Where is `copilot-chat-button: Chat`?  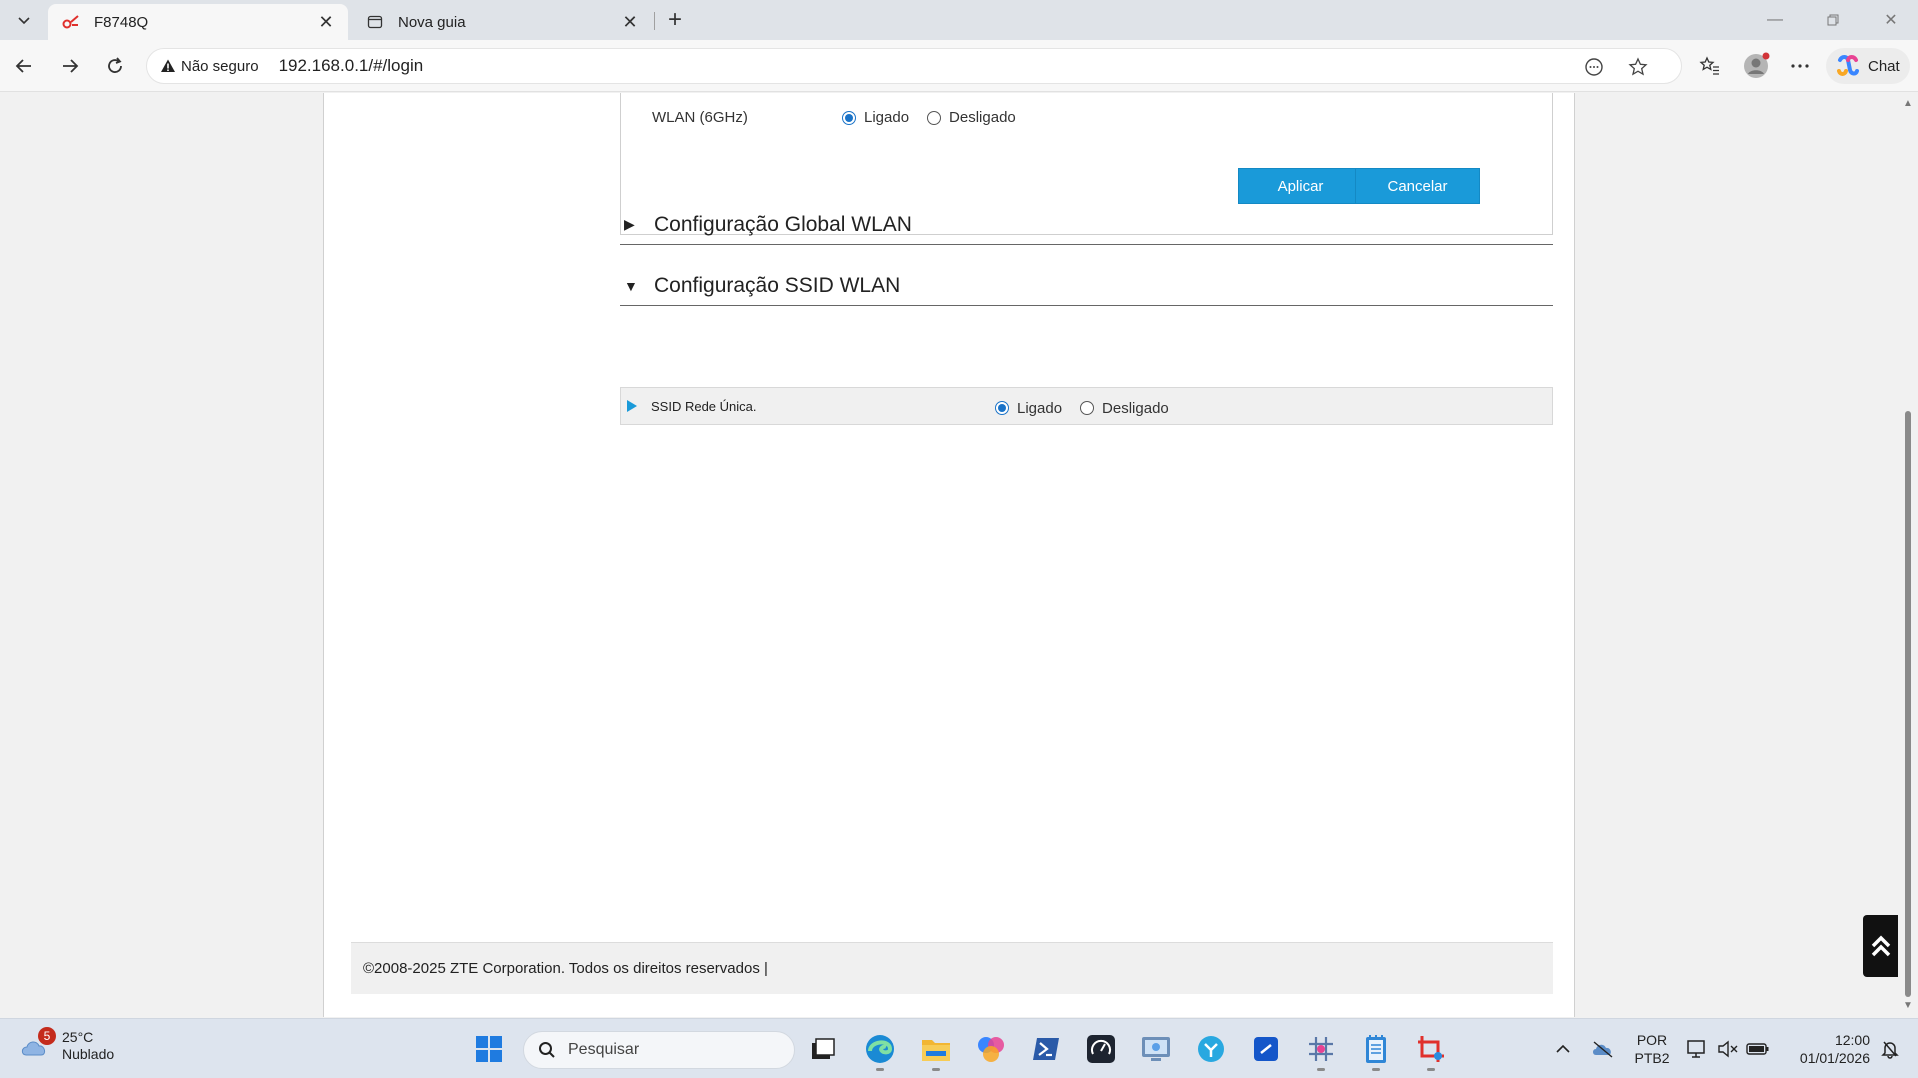
copilot-chat-button: Chat is located at coordinates (1868, 66).